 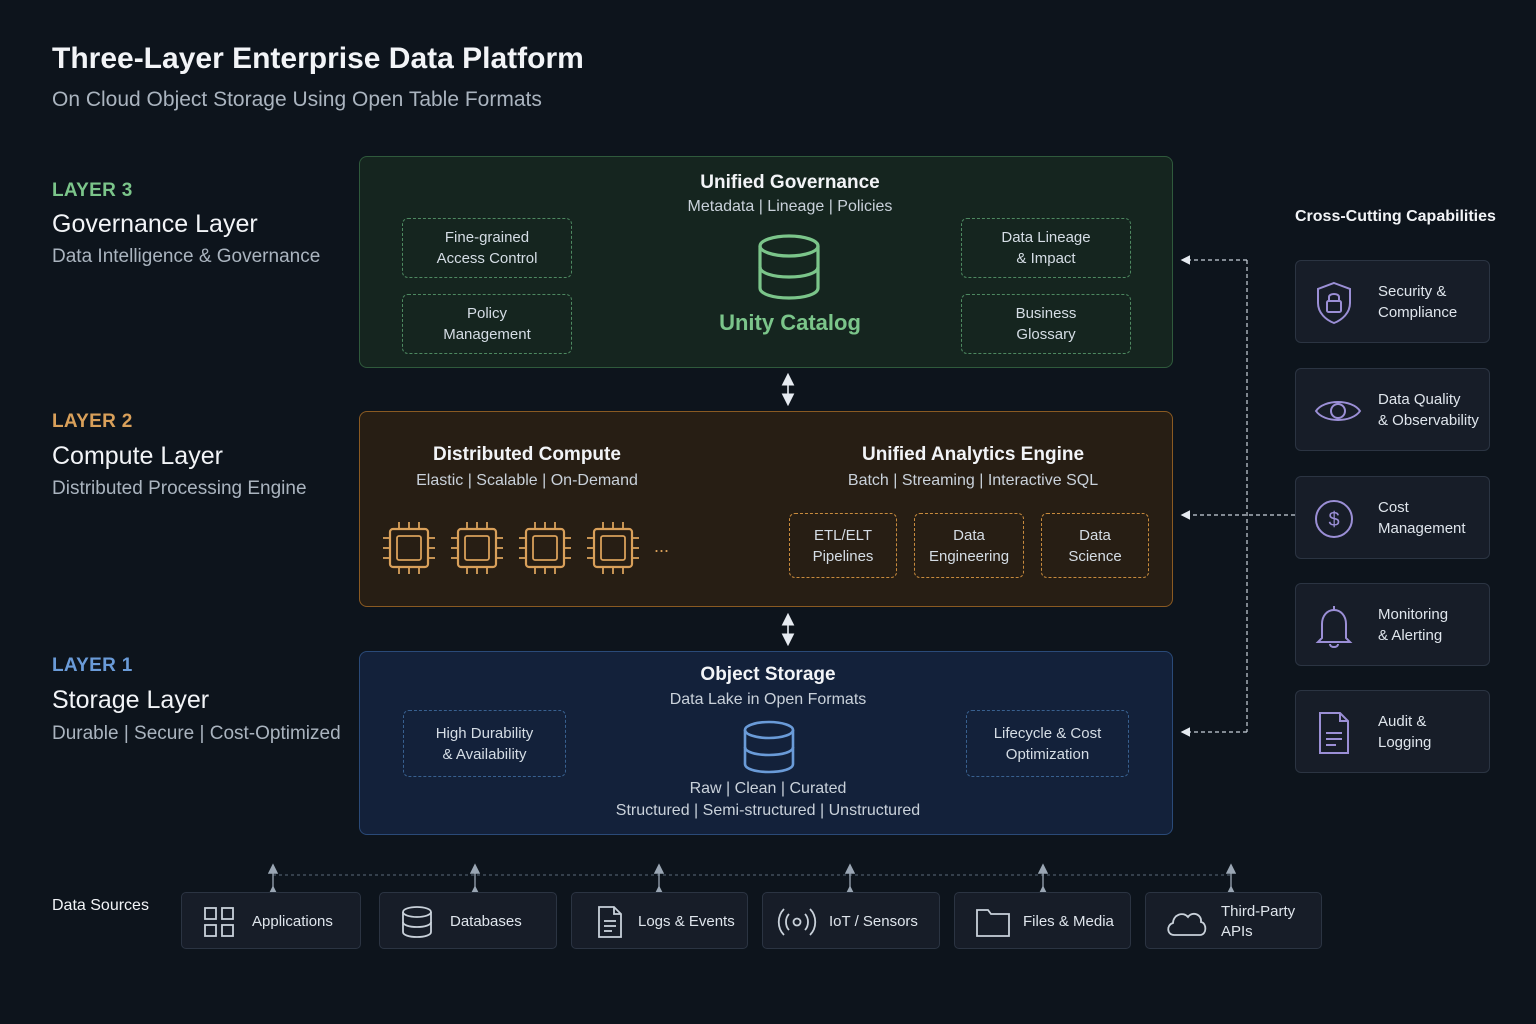 What do you see at coordinates (100, 905) in the screenshot?
I see `data-sources-title: Data Sources` at bounding box center [100, 905].